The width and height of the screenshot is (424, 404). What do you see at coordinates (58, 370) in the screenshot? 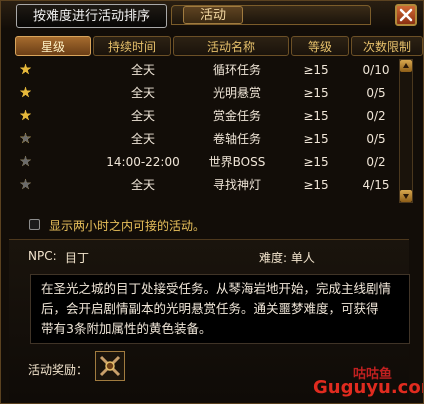
I see `reward-label: 活动奖励：` at bounding box center [58, 370].